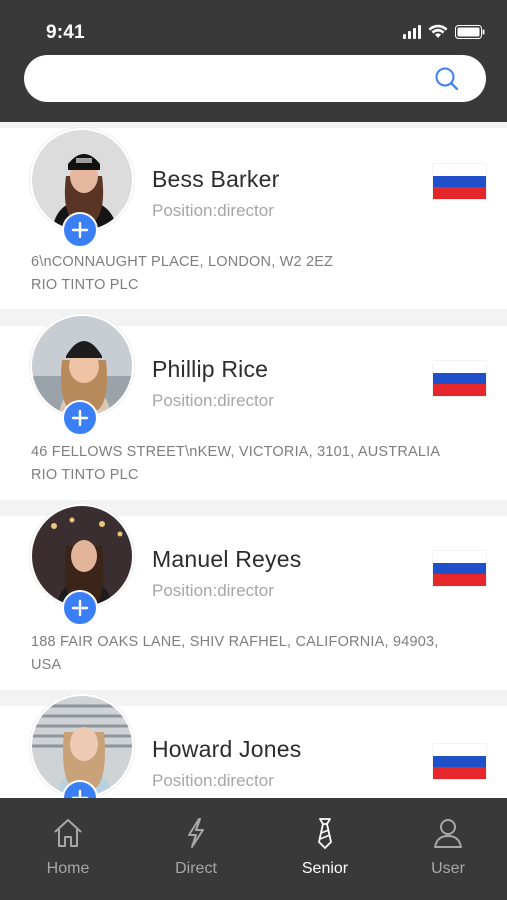  What do you see at coordinates (68, 835) in the screenshot?
I see `home-icon` at bounding box center [68, 835].